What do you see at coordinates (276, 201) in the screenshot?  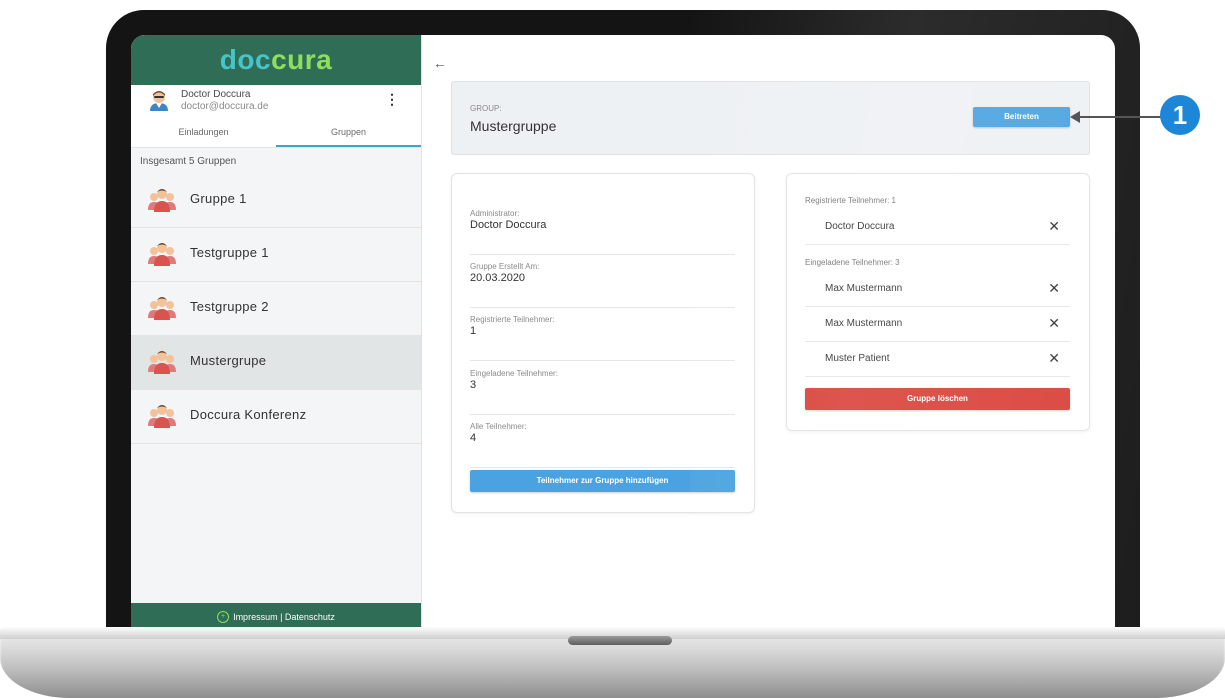 I see `group-item-gruppe-1: Gruppe 1` at bounding box center [276, 201].